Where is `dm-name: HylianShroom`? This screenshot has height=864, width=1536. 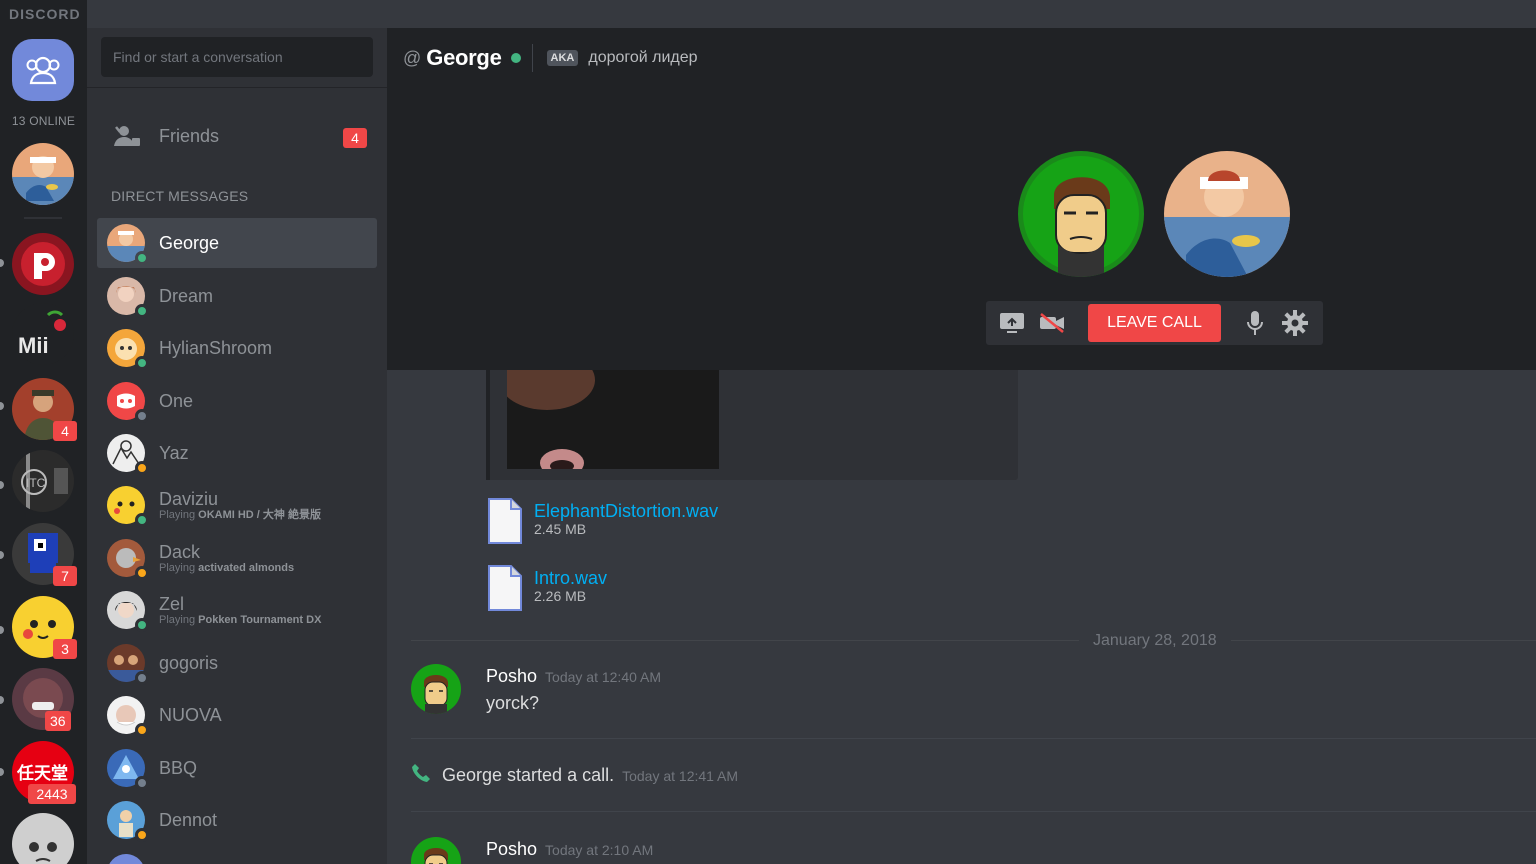
dm-name: HylianShroom is located at coordinates (216, 348).